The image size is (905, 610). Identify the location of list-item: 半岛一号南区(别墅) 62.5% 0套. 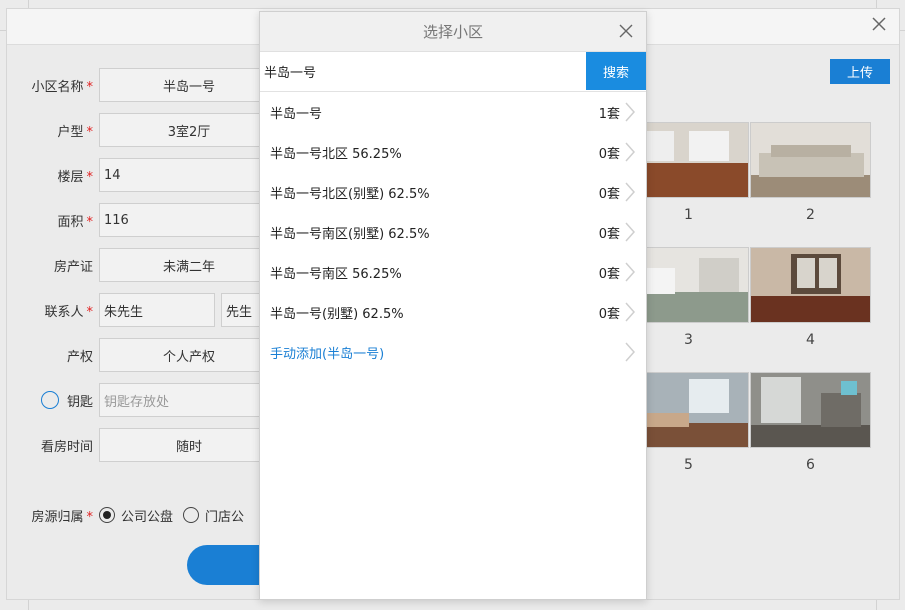
(453, 232).